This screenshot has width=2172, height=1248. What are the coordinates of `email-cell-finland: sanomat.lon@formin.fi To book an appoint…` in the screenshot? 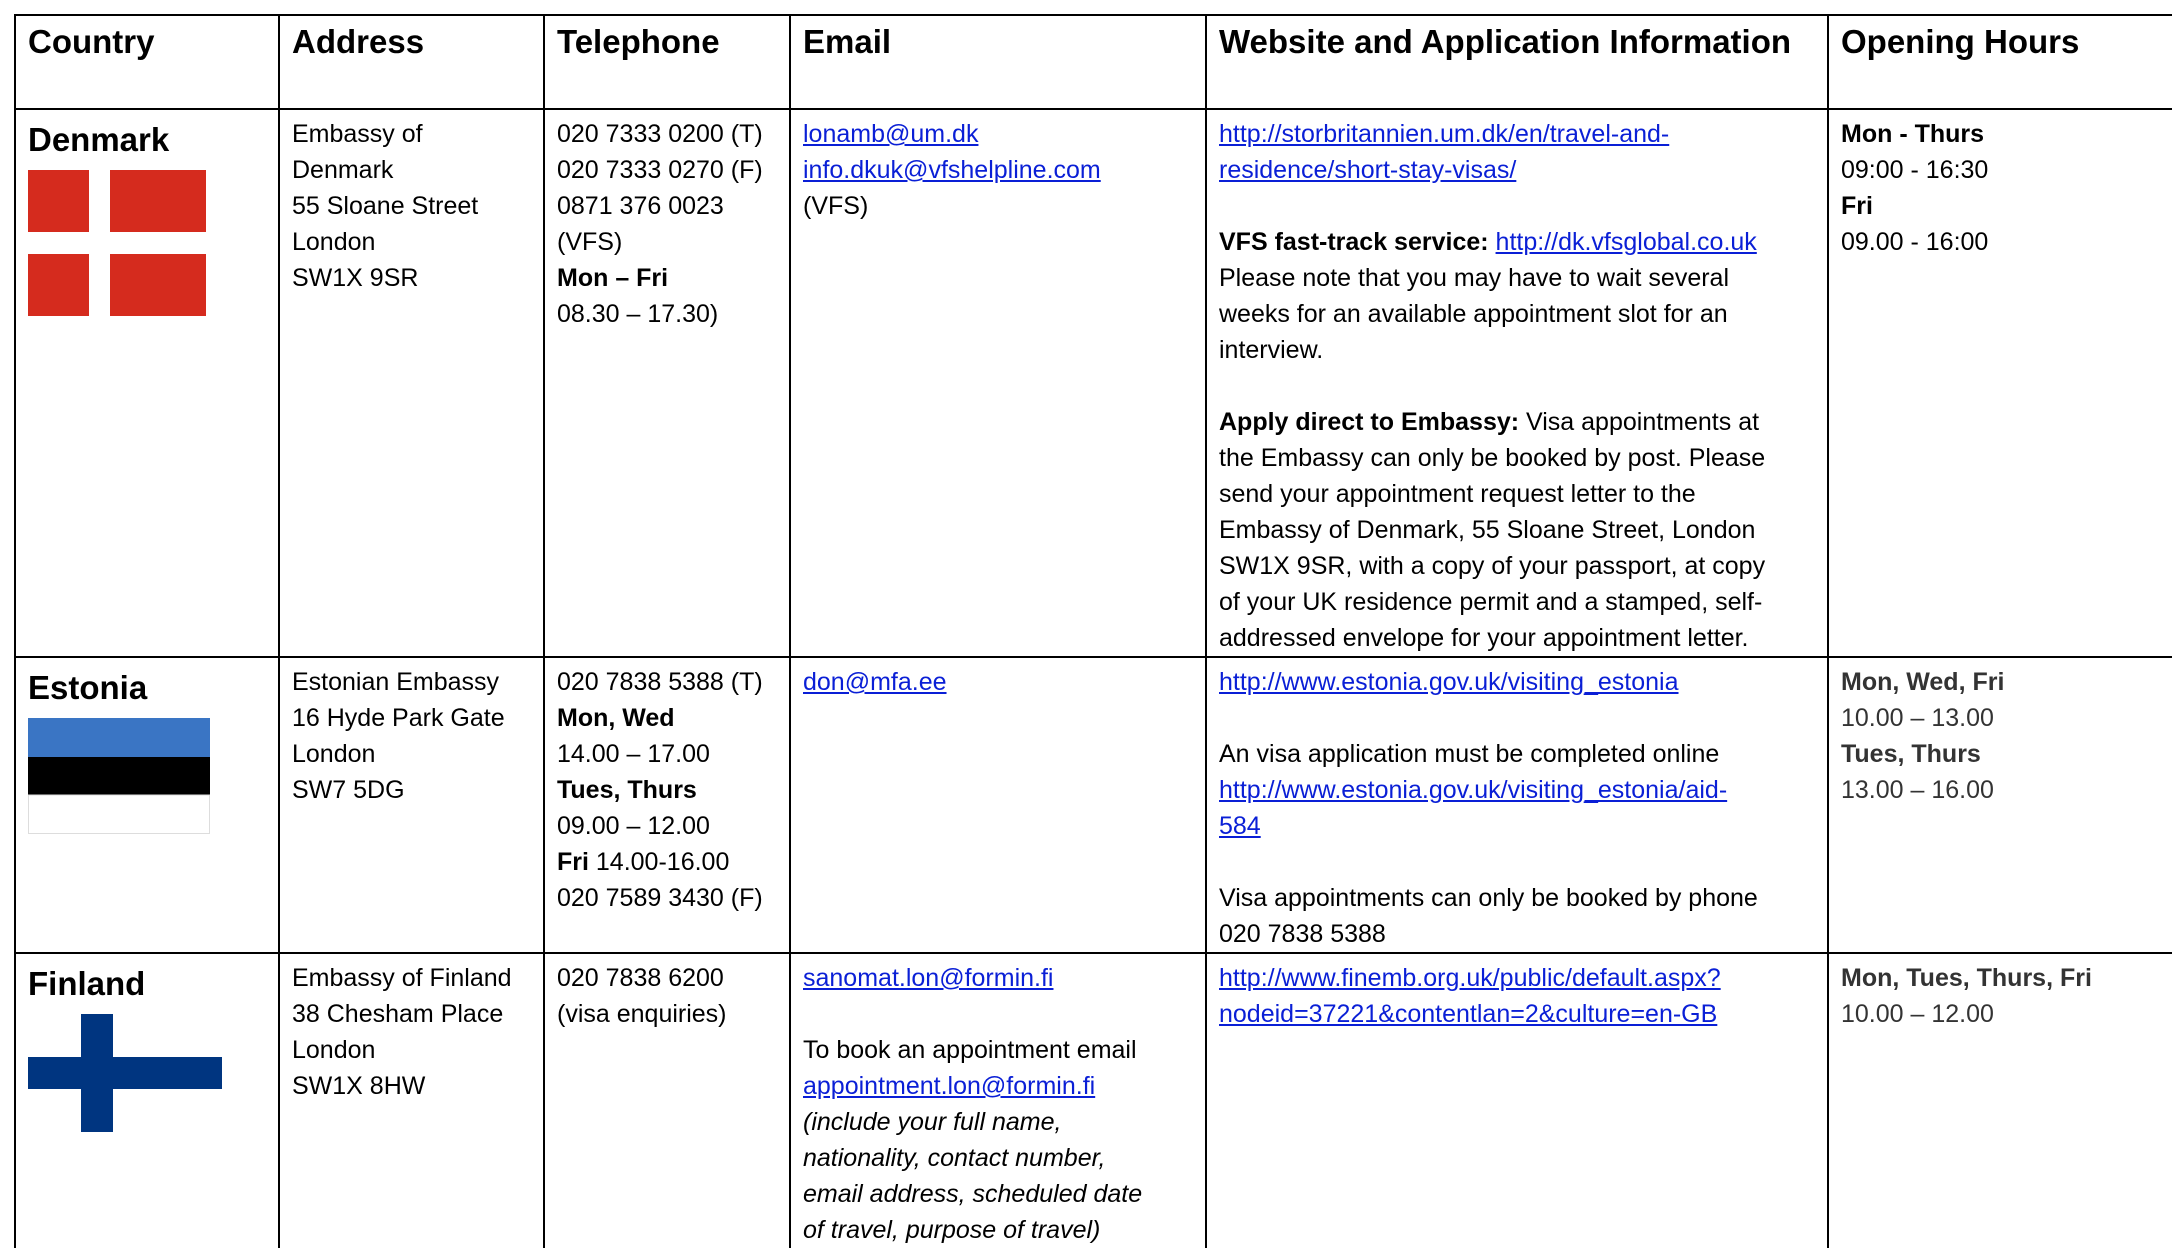 It's located at (998, 1100).